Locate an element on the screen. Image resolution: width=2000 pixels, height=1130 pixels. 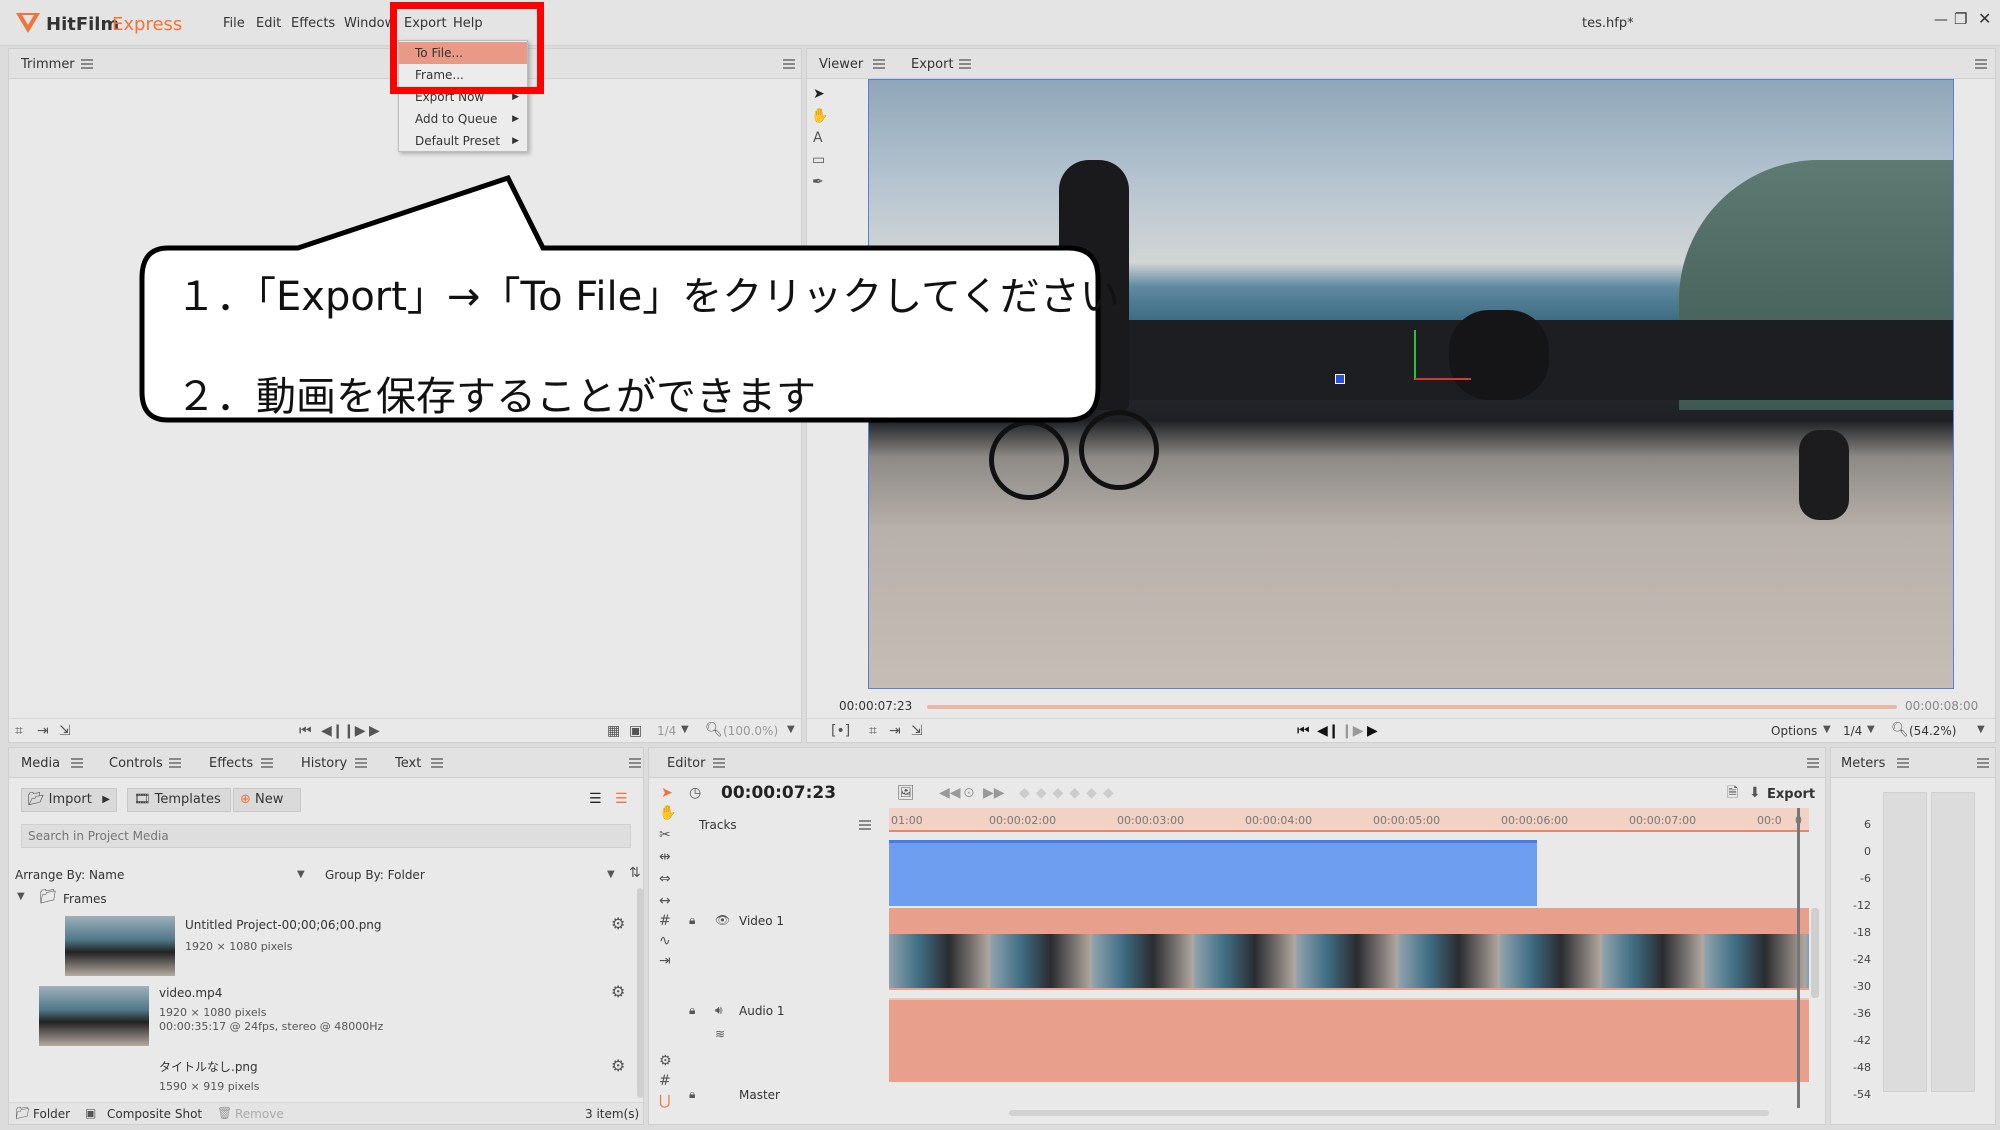
new-folder-button: Folder is located at coordinates (51, 1114).